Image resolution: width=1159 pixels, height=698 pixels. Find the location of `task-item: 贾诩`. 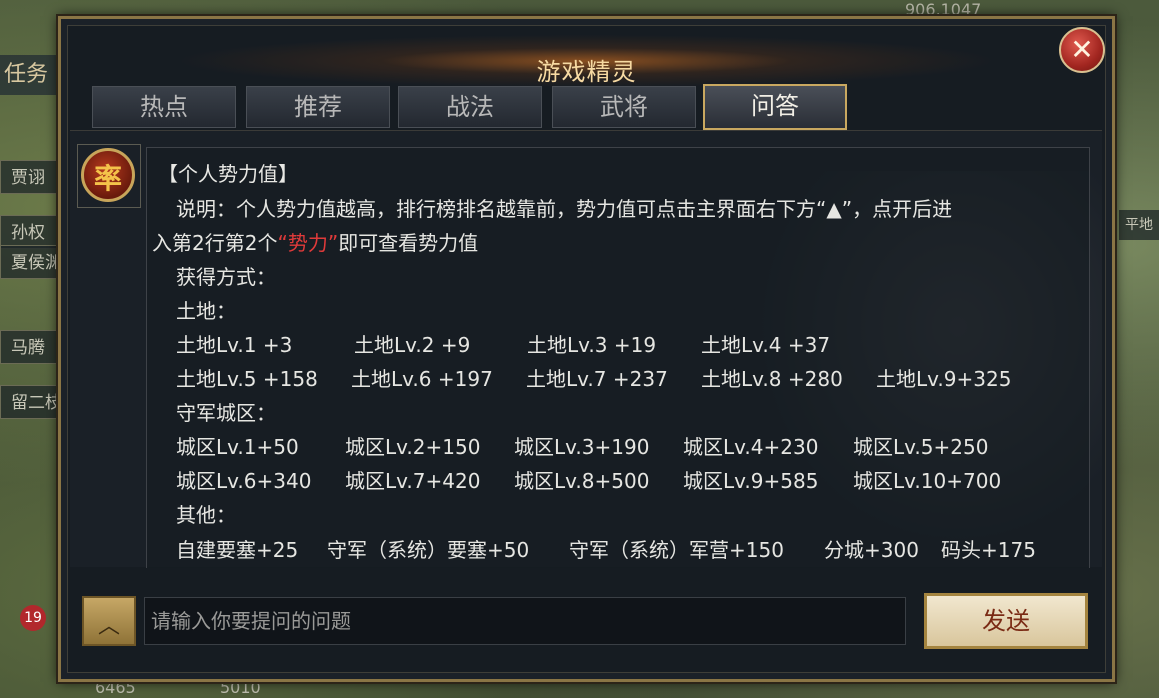

task-item: 贾诩 is located at coordinates (33, 177).